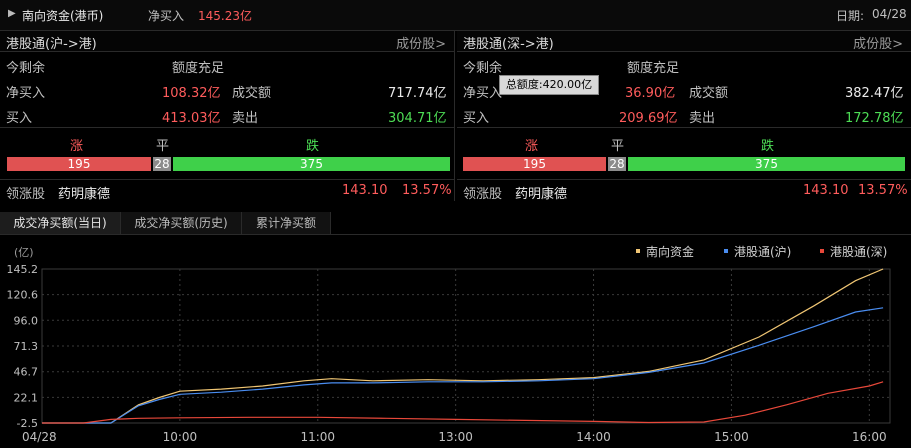 This screenshot has height=448, width=911. What do you see at coordinates (684, 127) in the screenshot?
I see `sz-divider` at bounding box center [684, 127].